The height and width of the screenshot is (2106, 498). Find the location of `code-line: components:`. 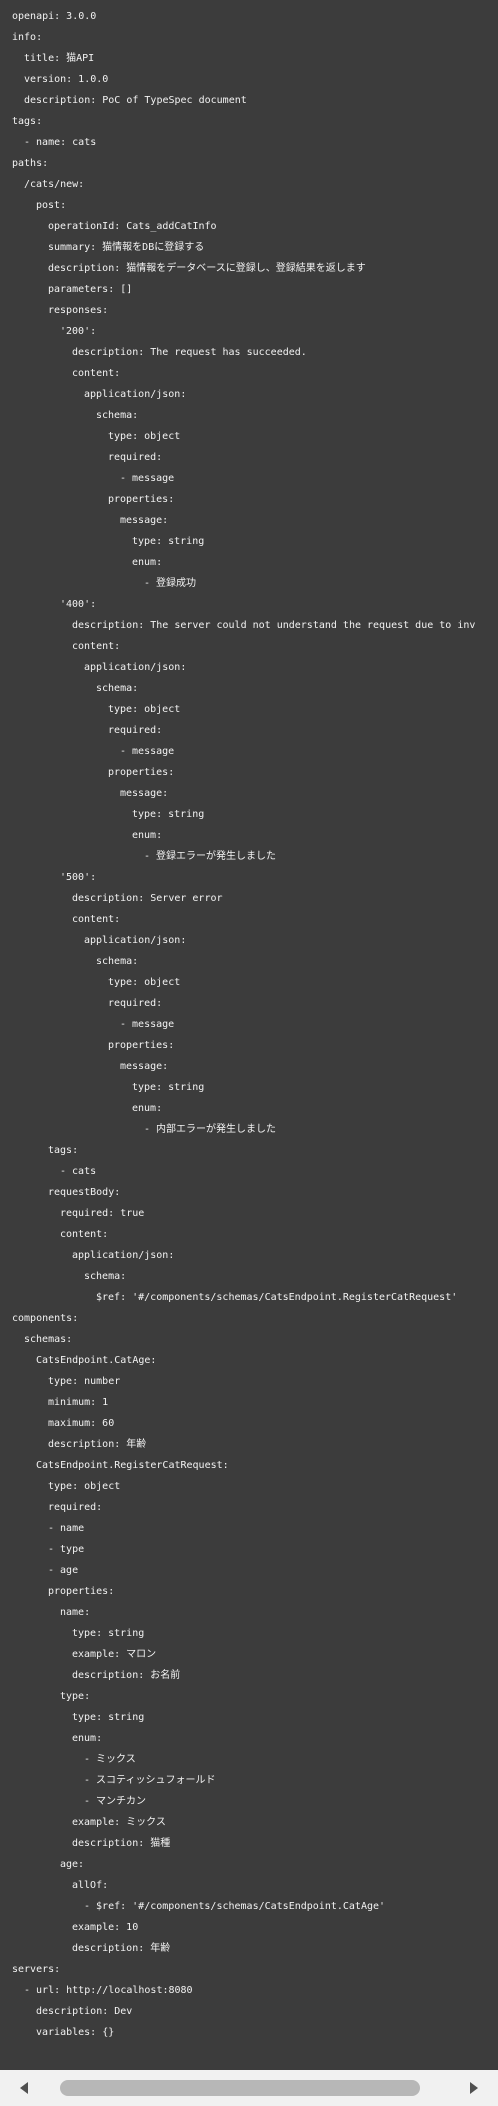

code-line: components: is located at coordinates (45, 1318).